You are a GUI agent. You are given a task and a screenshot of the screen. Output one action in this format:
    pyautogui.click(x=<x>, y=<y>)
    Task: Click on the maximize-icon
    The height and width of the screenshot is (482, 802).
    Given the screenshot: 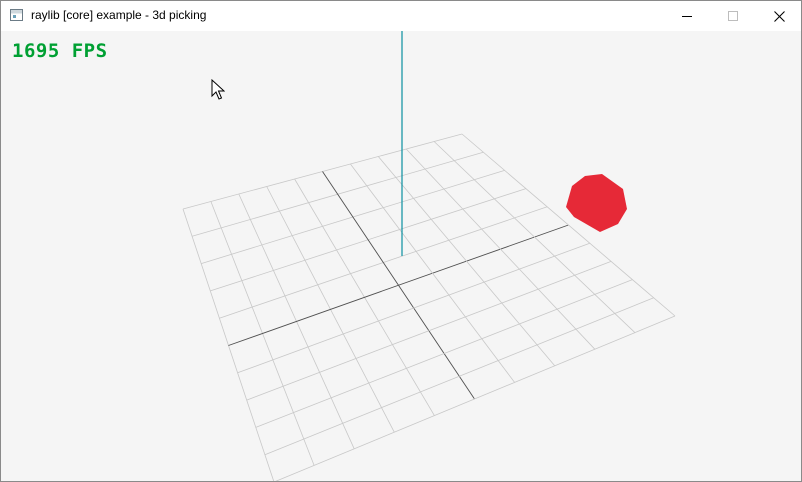 What is the action you would take?
    pyautogui.click(x=733, y=16)
    